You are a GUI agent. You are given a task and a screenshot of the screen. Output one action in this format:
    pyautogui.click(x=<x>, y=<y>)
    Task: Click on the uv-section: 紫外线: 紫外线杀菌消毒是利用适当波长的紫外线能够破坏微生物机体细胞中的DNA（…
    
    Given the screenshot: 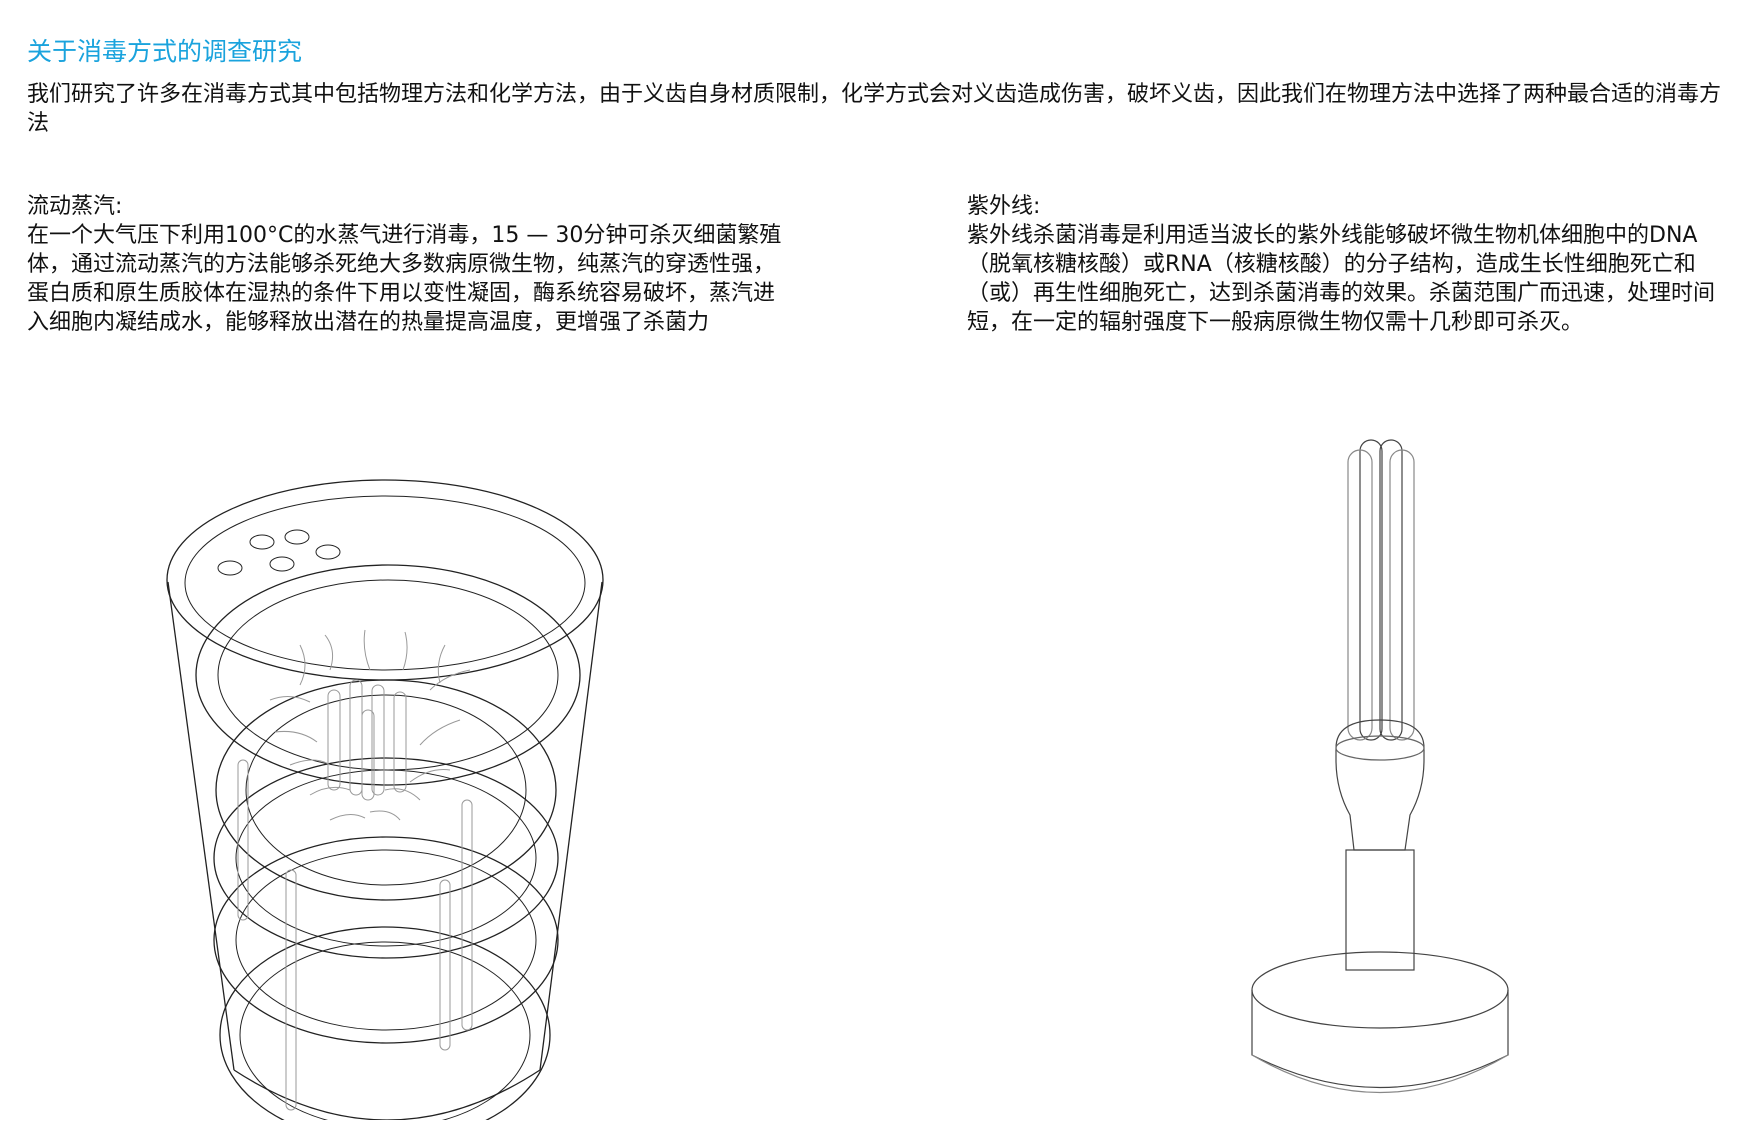 What is the action you would take?
    pyautogui.click(x=1347, y=264)
    